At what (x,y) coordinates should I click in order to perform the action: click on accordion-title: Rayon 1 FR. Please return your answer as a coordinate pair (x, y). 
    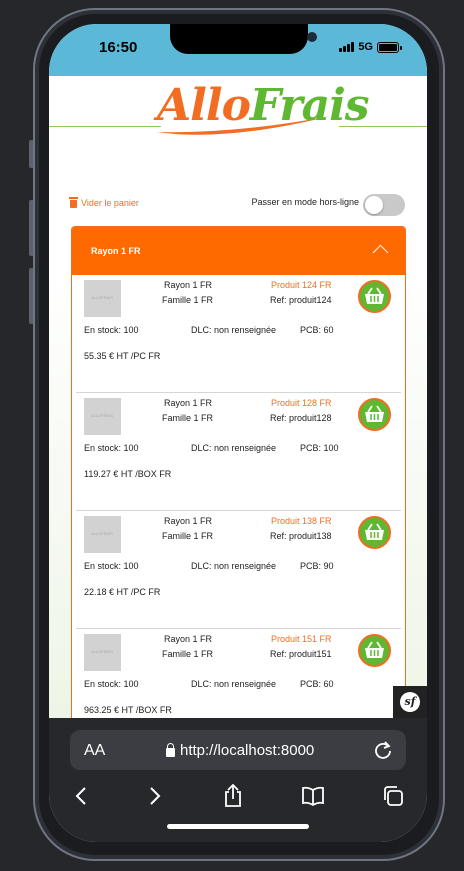
    Looking at the image, I should click on (116, 251).